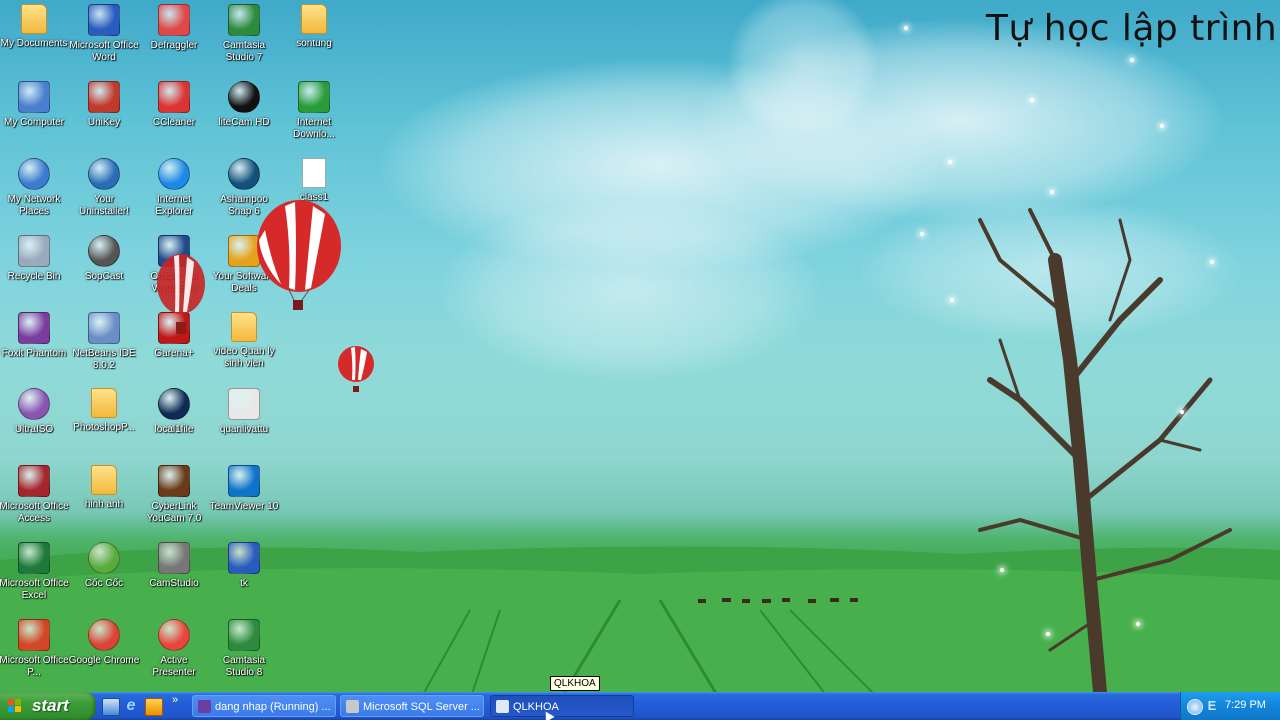 The width and height of the screenshot is (1280, 720). Describe the element at coordinates (104, 359) in the screenshot. I see `desktop-icon-label: NetBeans IDE 8.0.2` at that location.